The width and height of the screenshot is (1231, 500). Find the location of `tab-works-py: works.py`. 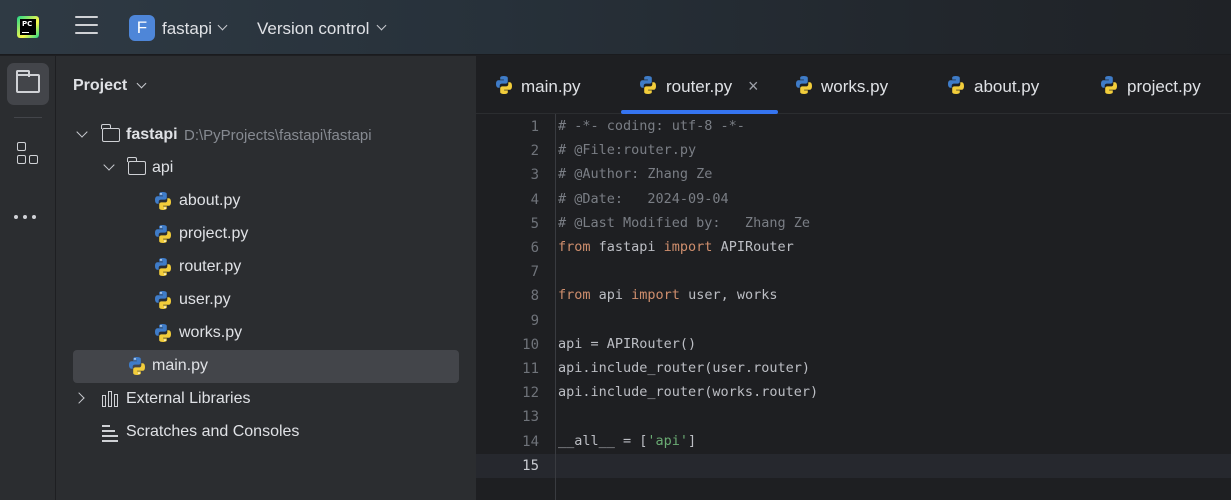

tab-works-py: works.py is located at coordinates (853, 85).